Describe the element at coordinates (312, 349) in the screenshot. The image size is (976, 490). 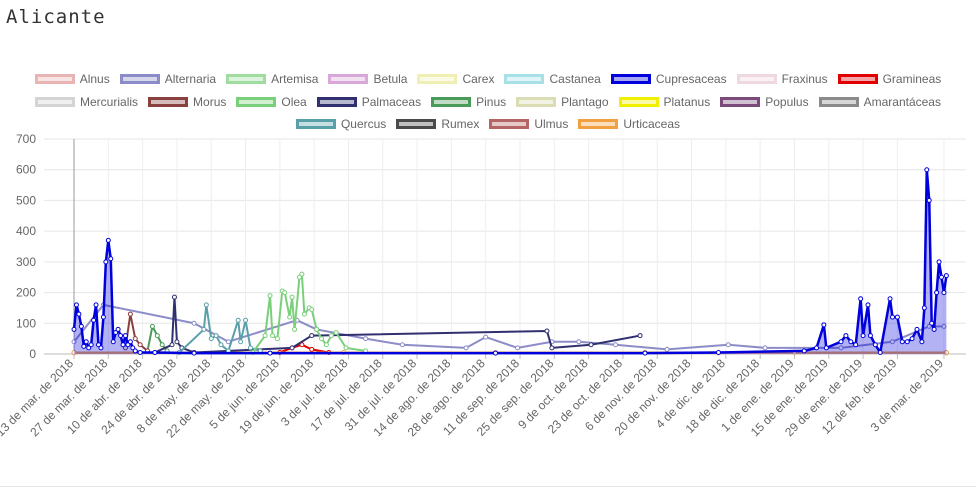
I see `data-point-gramineas` at that location.